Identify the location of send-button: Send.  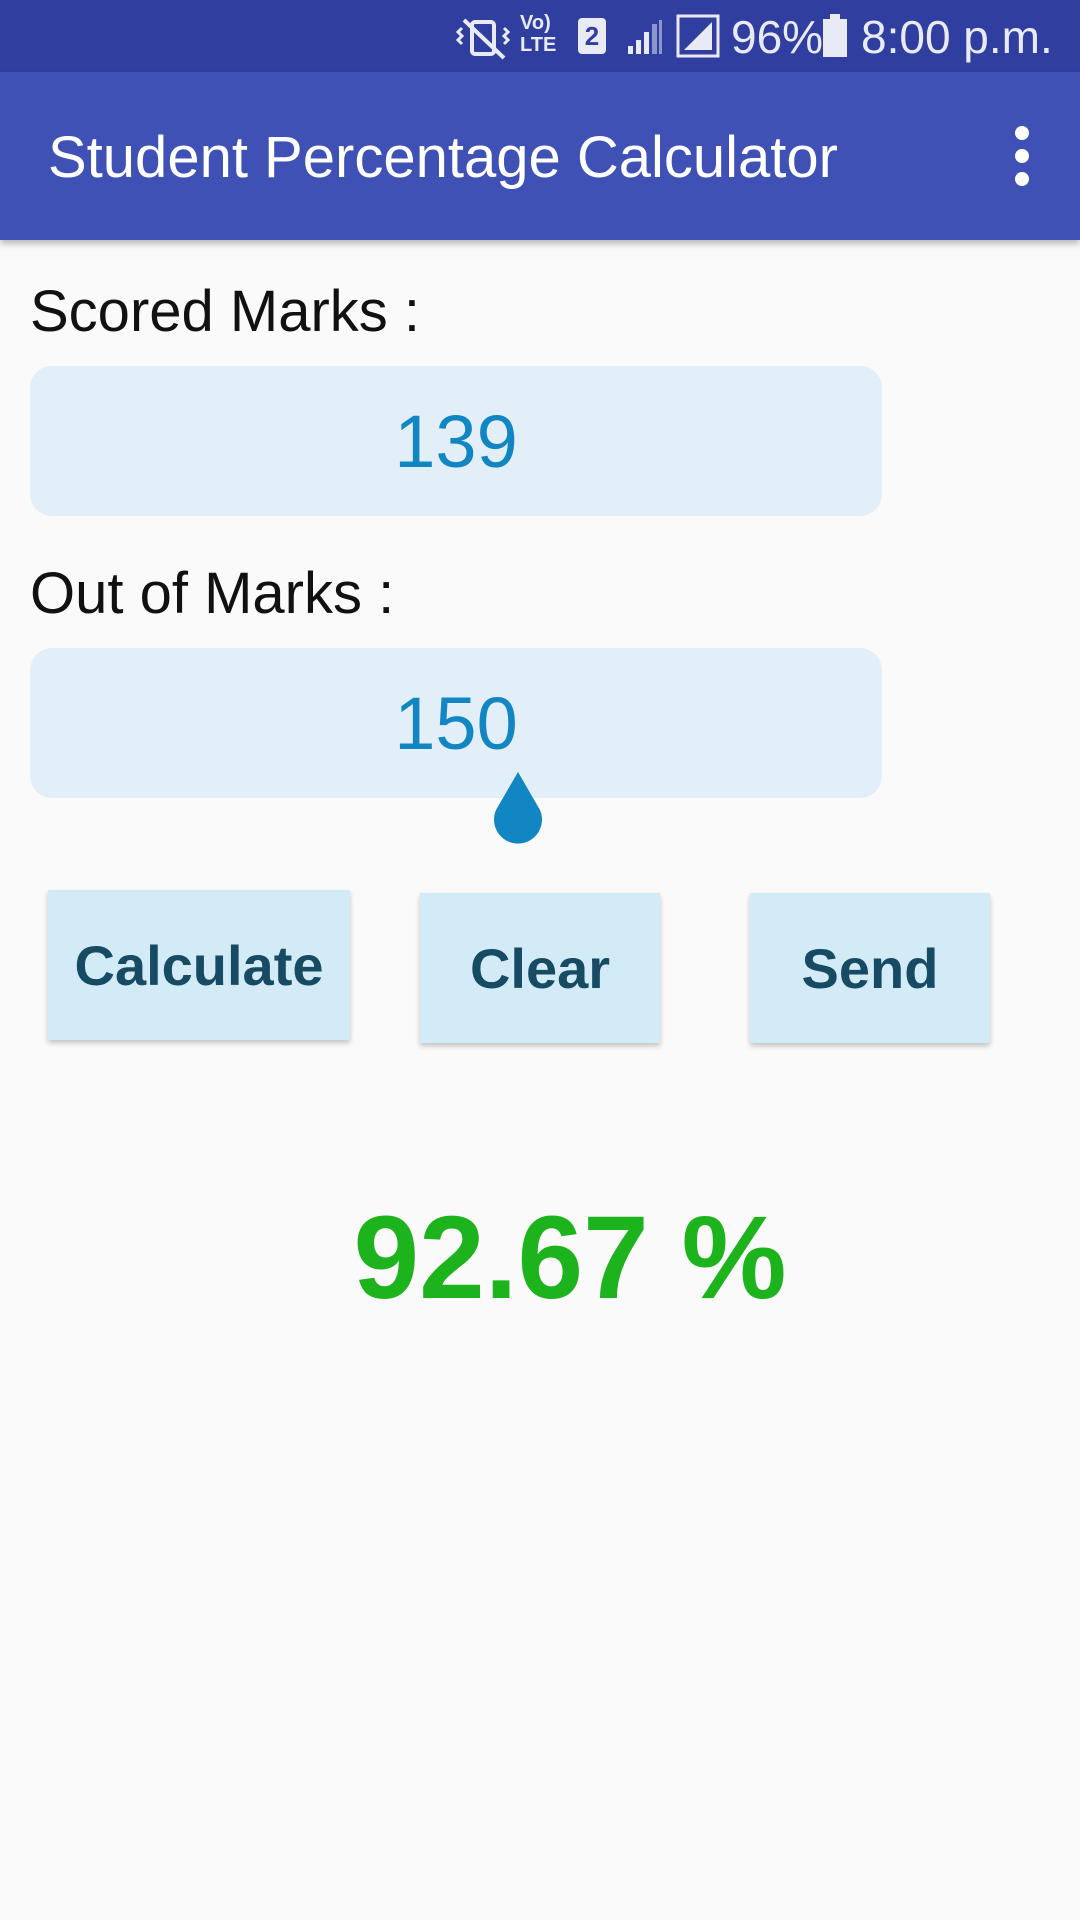
(870, 968).